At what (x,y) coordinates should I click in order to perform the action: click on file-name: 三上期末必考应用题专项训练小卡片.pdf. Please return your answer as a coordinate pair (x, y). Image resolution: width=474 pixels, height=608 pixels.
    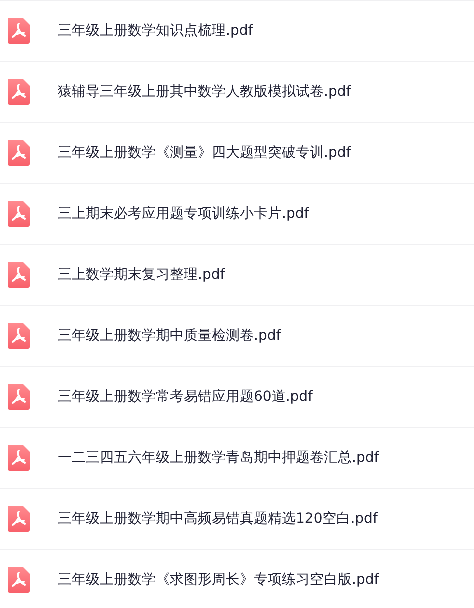
    Looking at the image, I should click on (184, 214).